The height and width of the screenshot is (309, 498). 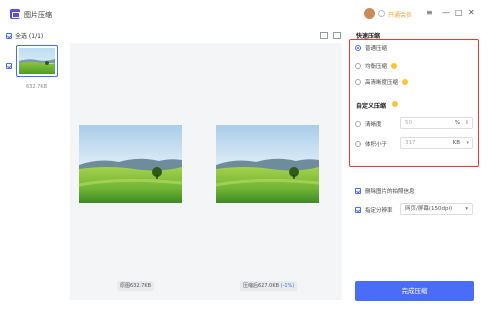 I want to click on highlight-box, so click(x=414, y=103).